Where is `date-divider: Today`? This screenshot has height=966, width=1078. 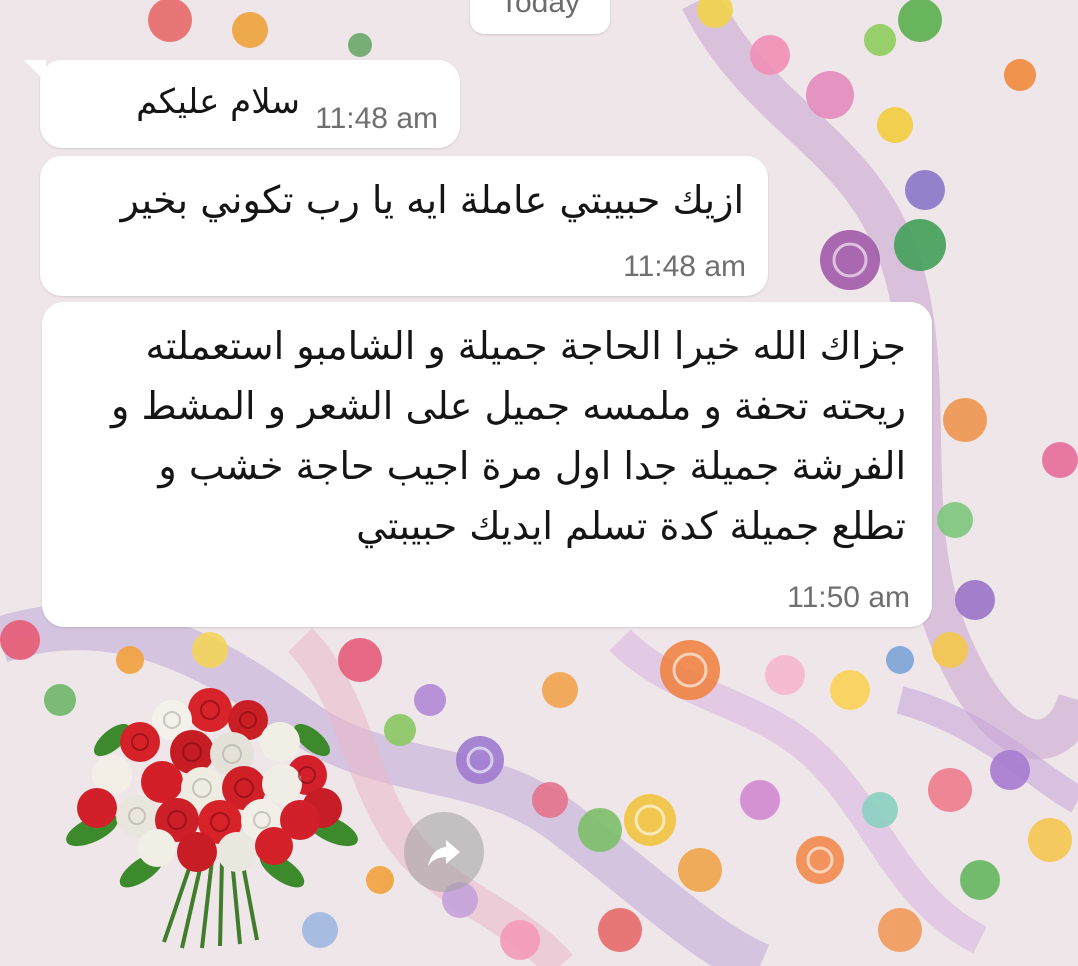
date-divider: Today is located at coordinates (540, 17).